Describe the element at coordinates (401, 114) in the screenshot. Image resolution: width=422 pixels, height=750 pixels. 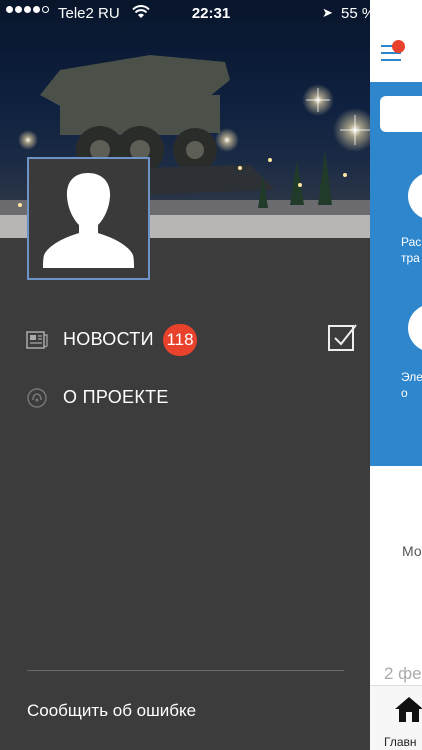
I see `search-input` at that location.